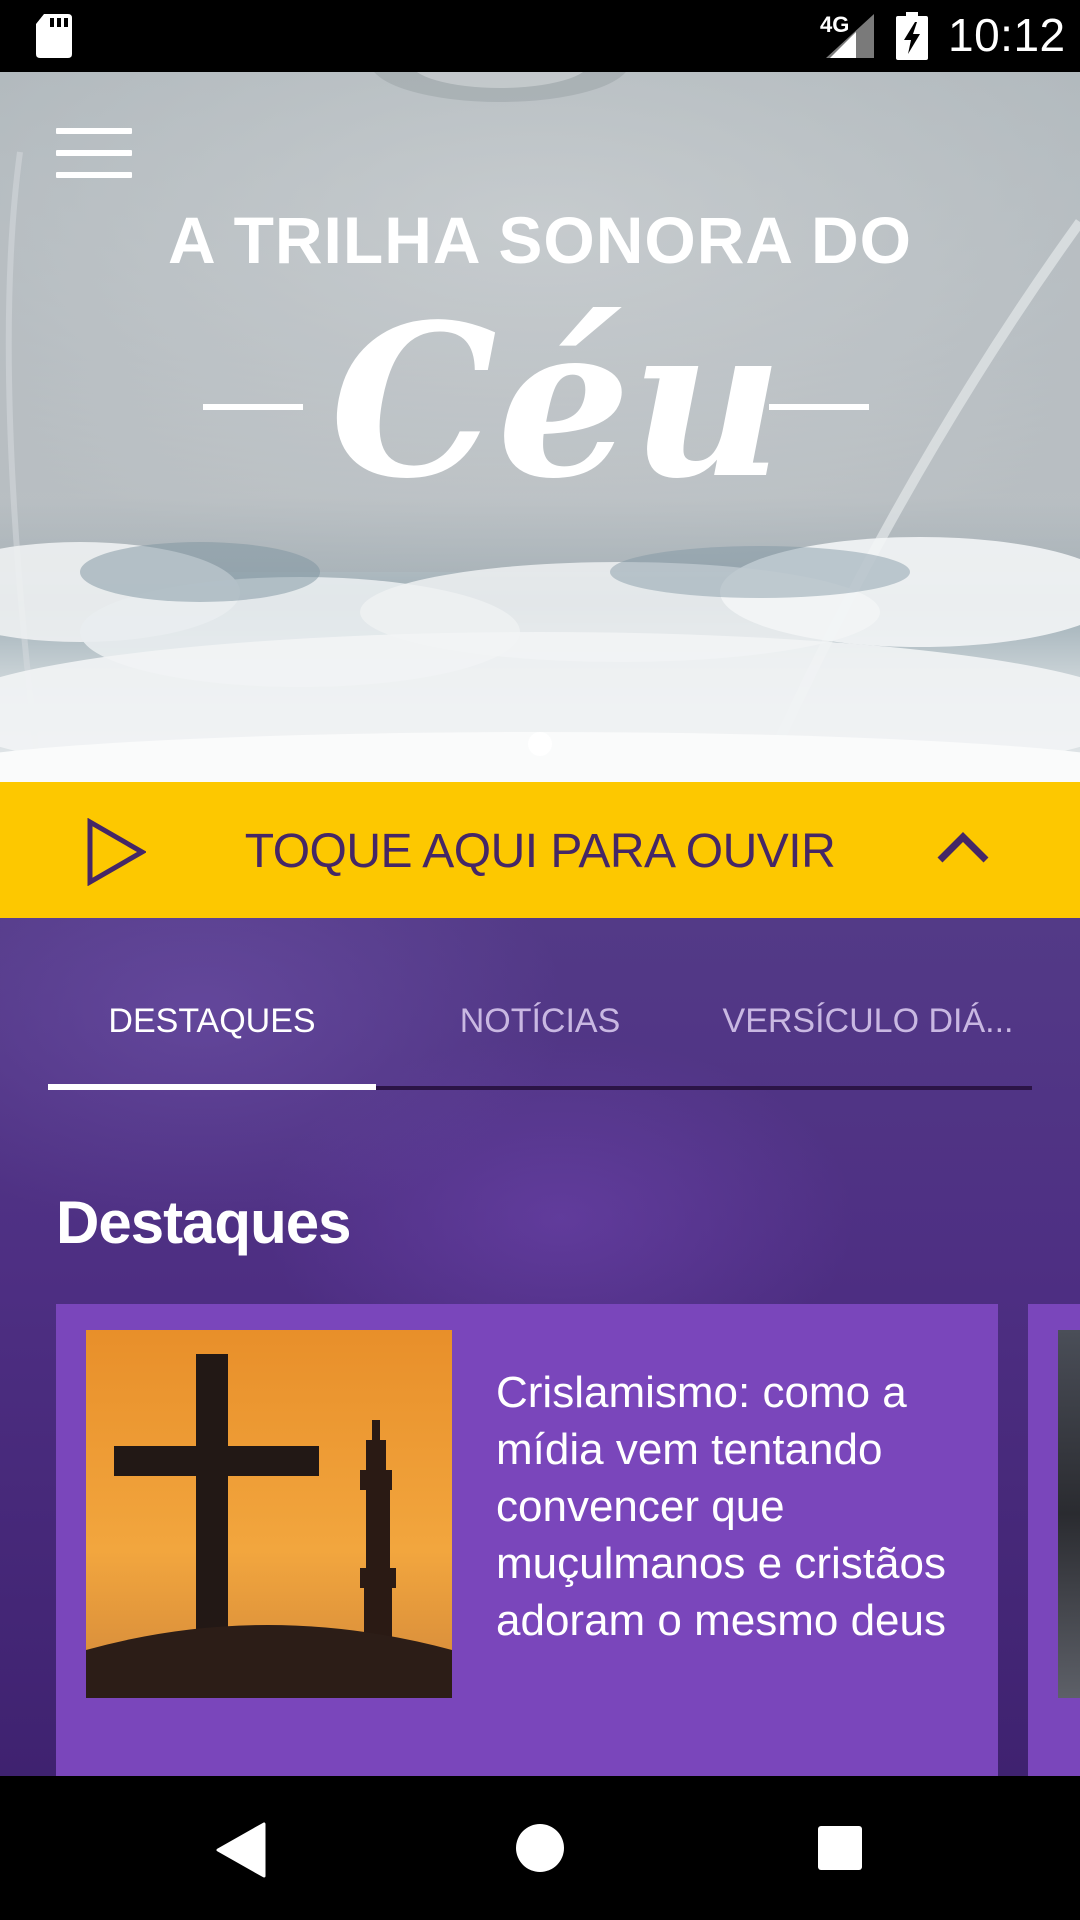 The height and width of the screenshot is (1920, 1080). I want to click on tab-destaques: DESTAQUES, so click(212, 1021).